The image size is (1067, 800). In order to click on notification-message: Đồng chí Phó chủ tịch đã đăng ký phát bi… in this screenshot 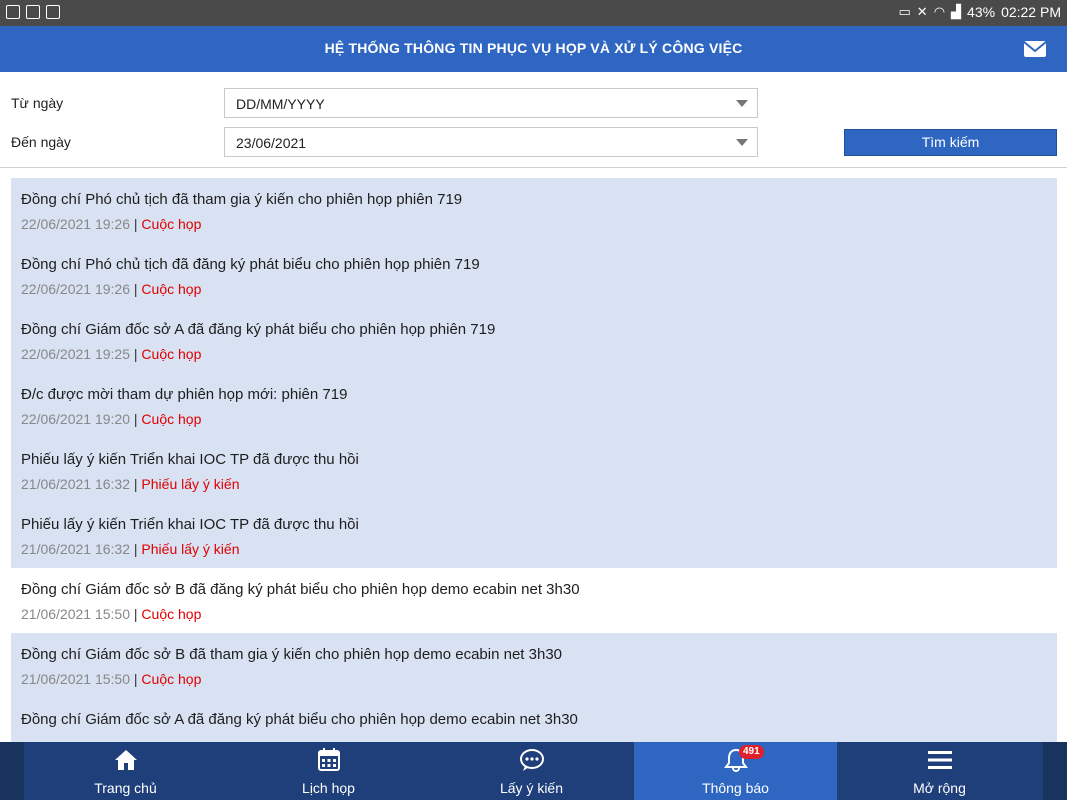, I will do `click(250, 264)`.